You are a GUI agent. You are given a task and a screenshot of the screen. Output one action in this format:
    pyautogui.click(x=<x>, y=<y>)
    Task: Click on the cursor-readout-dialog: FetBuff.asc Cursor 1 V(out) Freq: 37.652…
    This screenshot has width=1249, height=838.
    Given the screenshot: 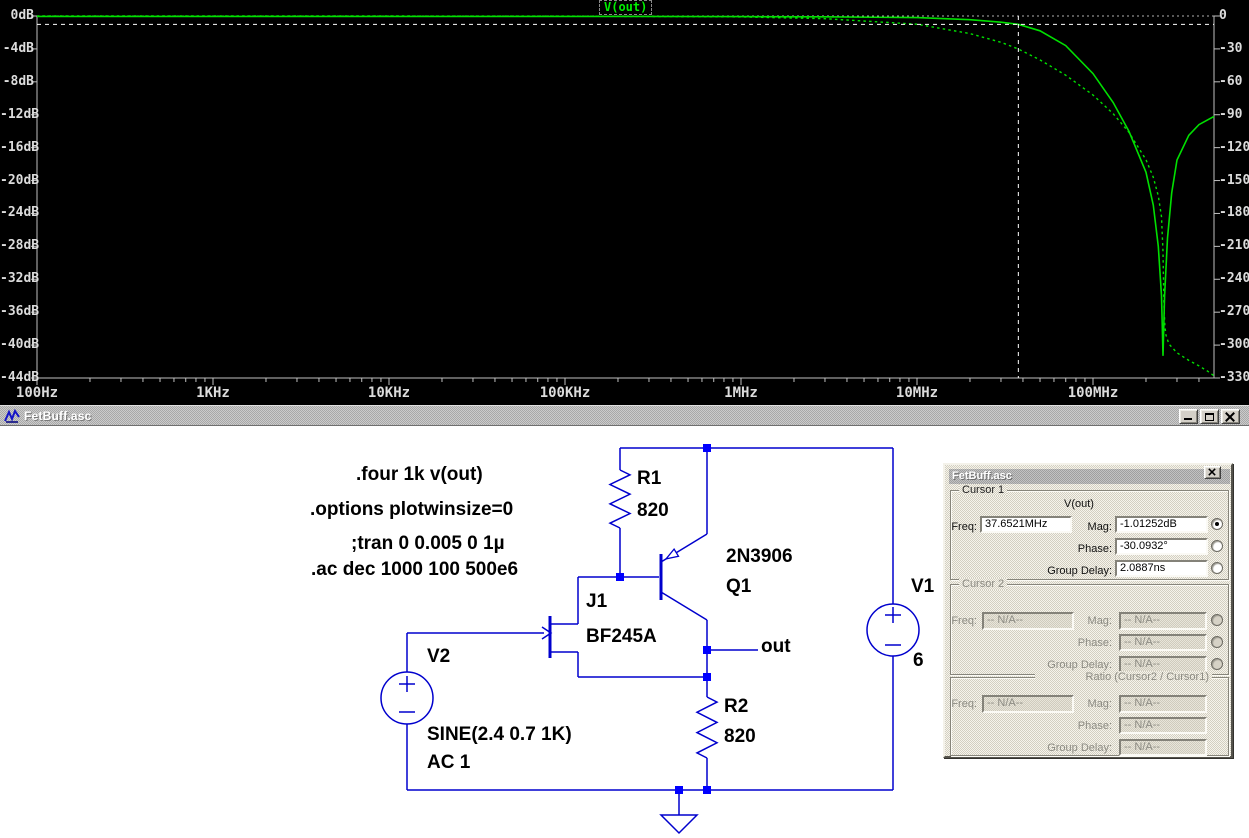 What is the action you would take?
    pyautogui.click(x=1088, y=610)
    